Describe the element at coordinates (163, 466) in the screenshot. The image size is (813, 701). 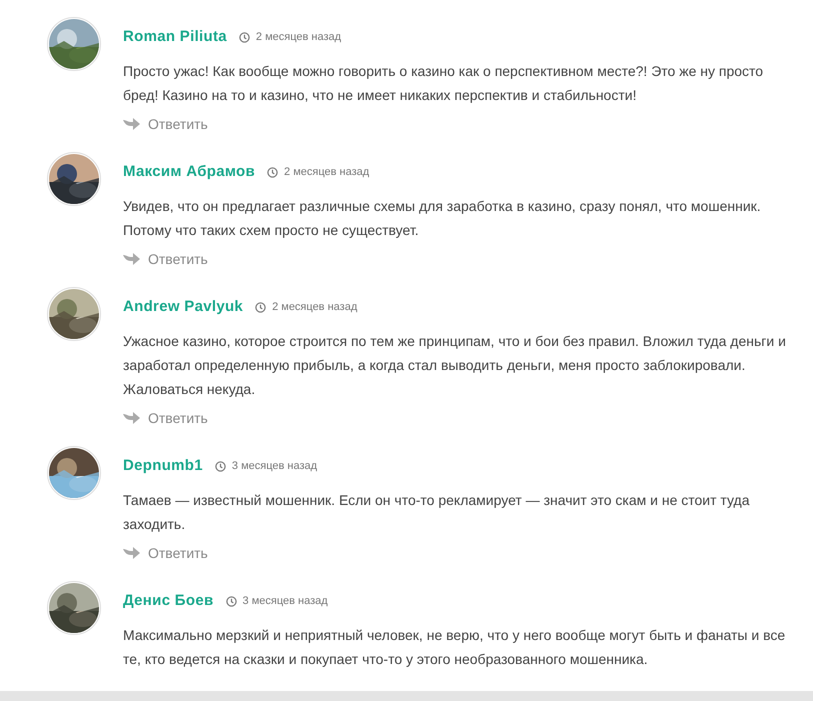
I see `author-name: Depnumb1` at that location.